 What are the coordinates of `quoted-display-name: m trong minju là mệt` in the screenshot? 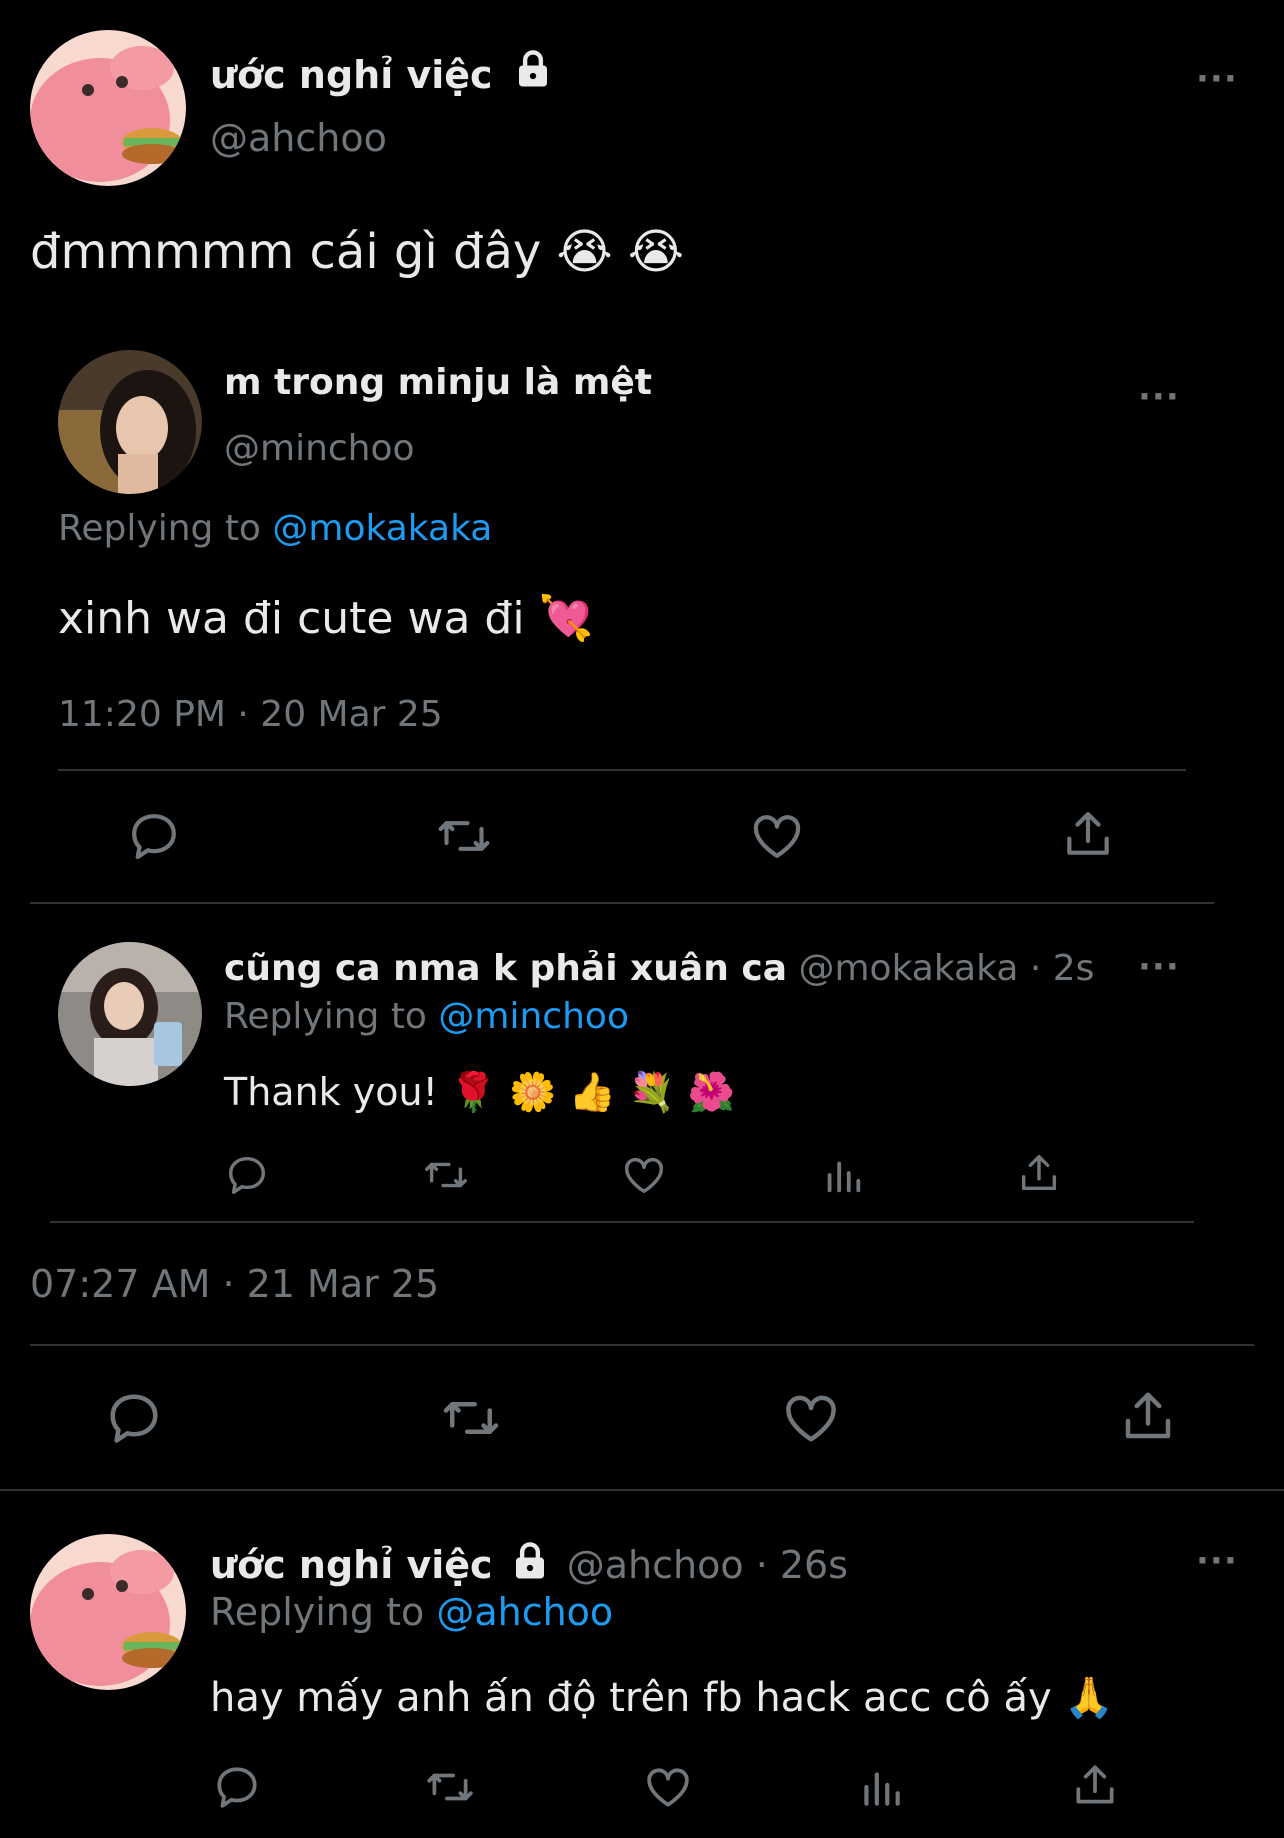 It's located at (438, 382).